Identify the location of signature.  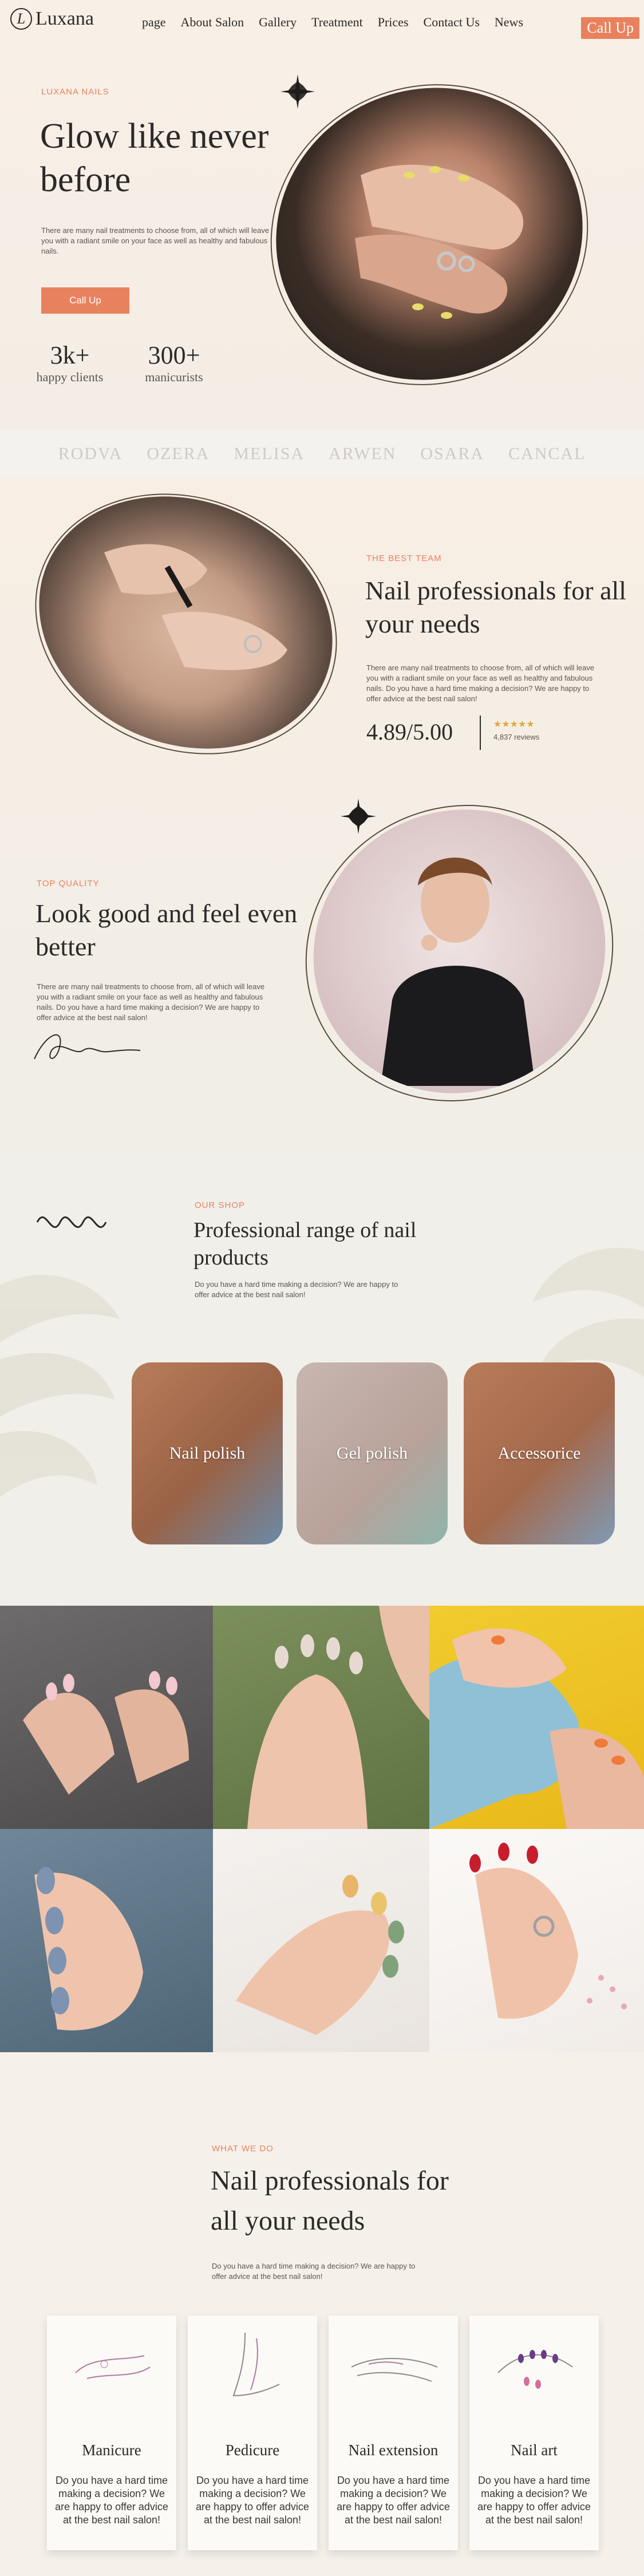
(87, 1047).